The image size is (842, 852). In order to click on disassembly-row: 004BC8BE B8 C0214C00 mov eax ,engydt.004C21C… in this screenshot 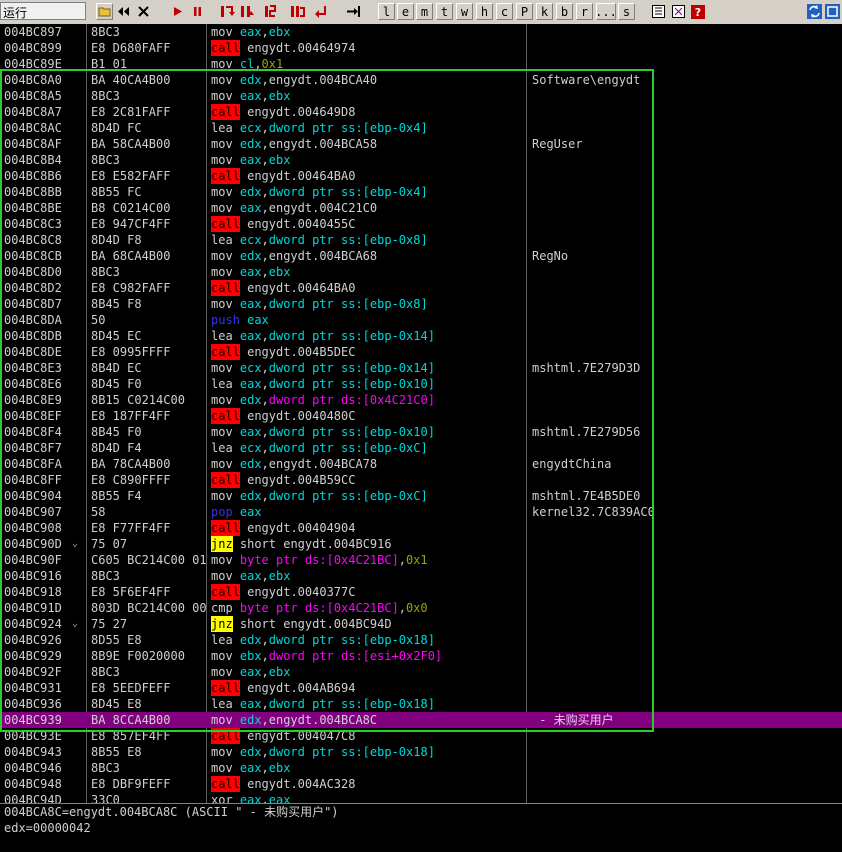, I will do `click(421, 208)`.